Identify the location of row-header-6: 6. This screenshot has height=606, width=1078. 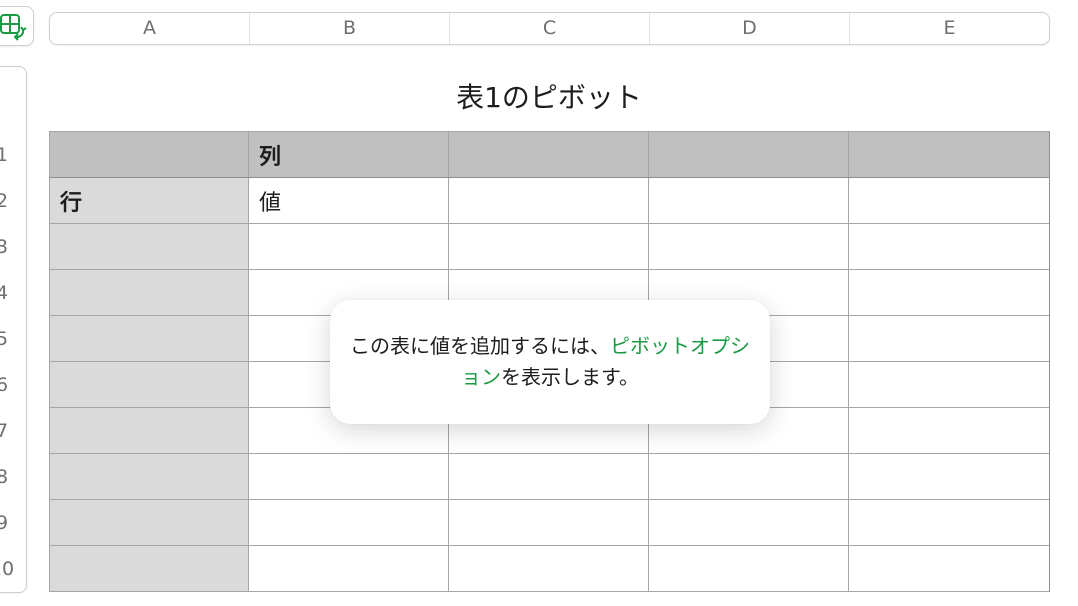
(8, 385).